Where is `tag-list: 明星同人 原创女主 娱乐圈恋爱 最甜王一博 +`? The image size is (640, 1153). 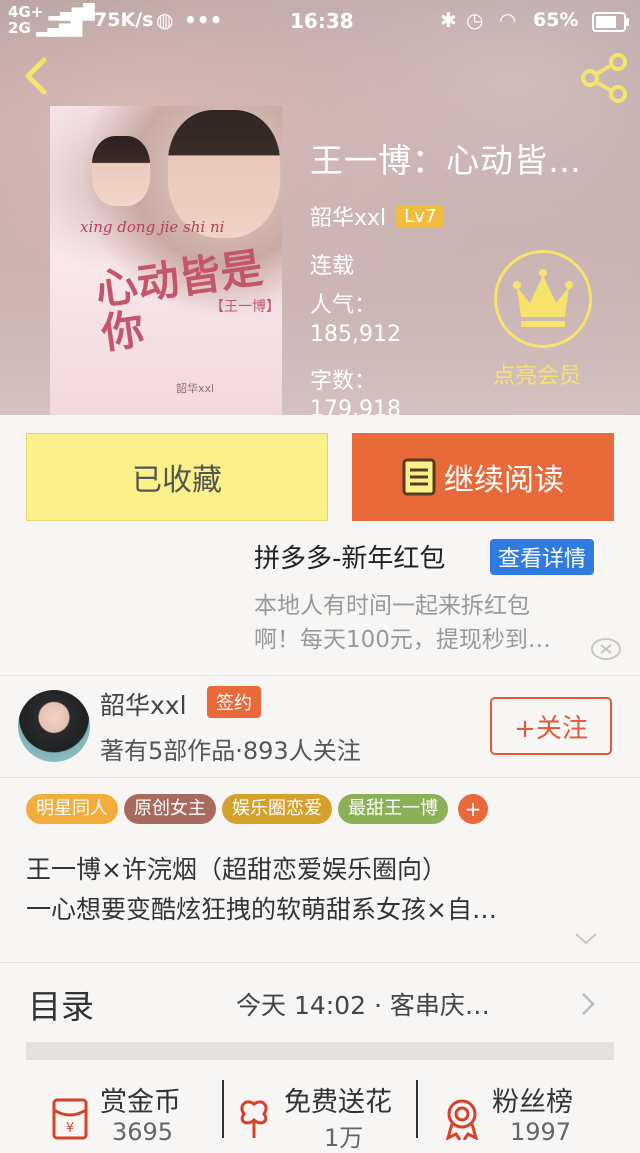 tag-list: 明星同人 原创女主 娱乐圈恋爱 最甜王一博 + is located at coordinates (257, 809).